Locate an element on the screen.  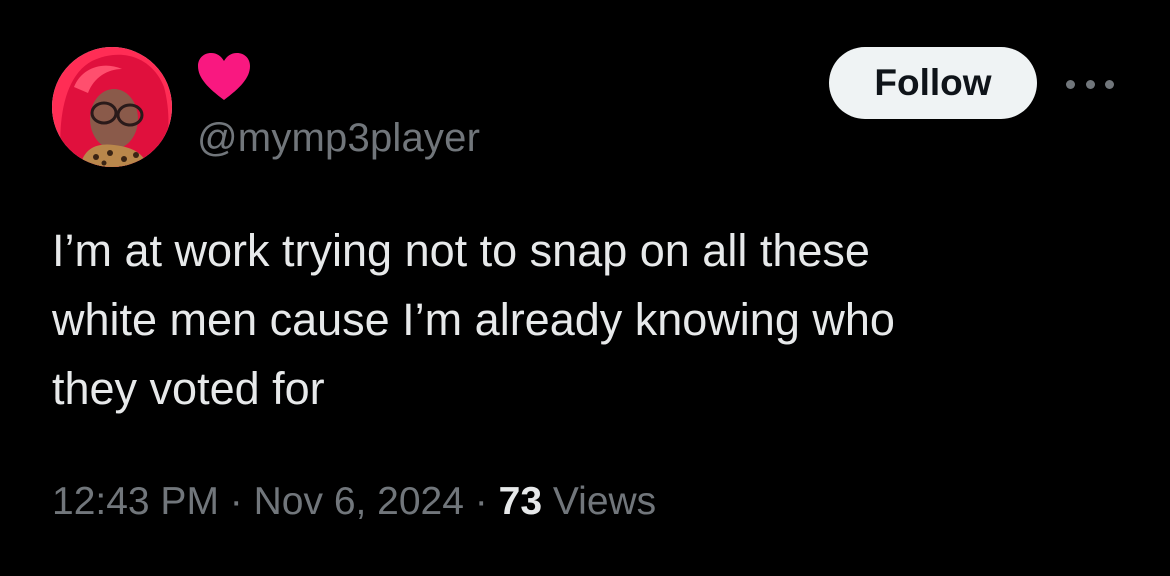
avatar-image is located at coordinates (112, 107).